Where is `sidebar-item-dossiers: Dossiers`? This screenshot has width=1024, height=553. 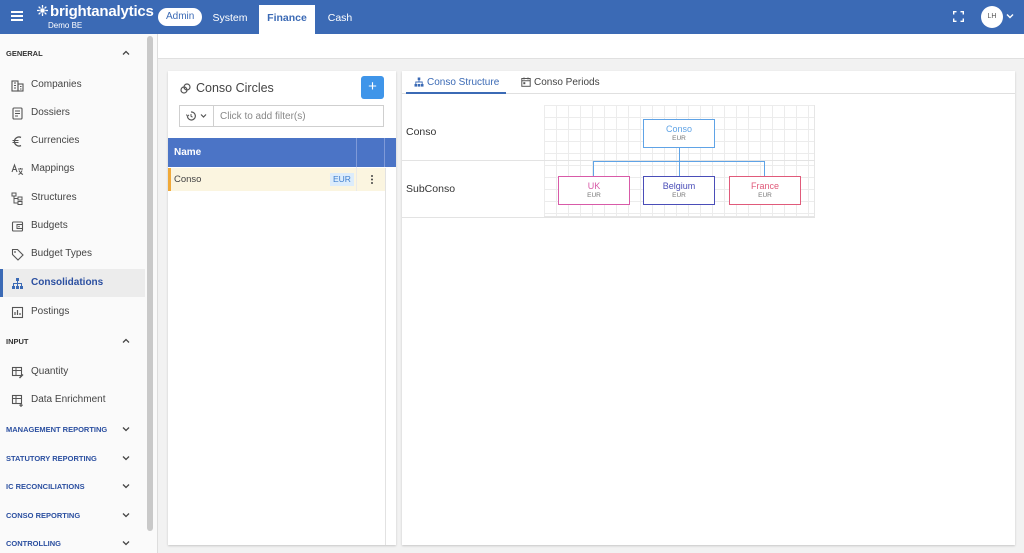 sidebar-item-dossiers: Dossiers is located at coordinates (72, 113).